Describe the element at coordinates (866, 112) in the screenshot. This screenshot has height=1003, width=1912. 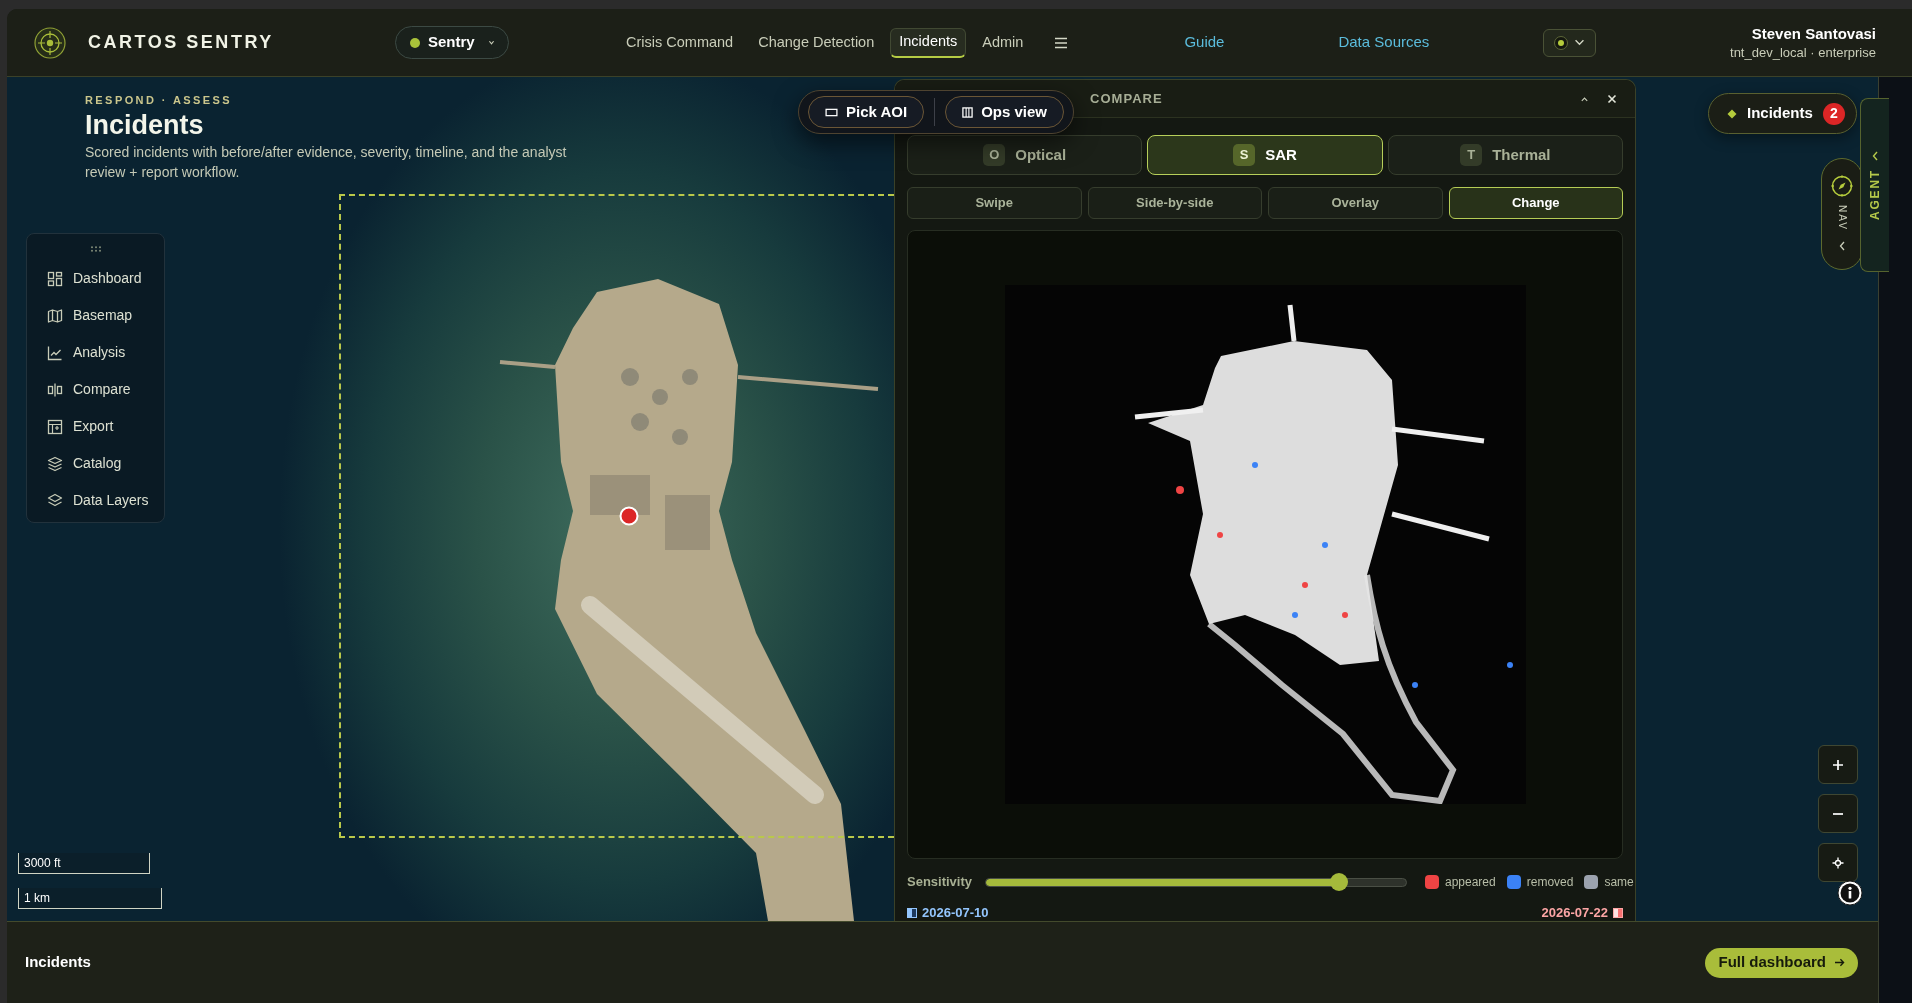
I see `toolbar-button: Pick AOI` at that location.